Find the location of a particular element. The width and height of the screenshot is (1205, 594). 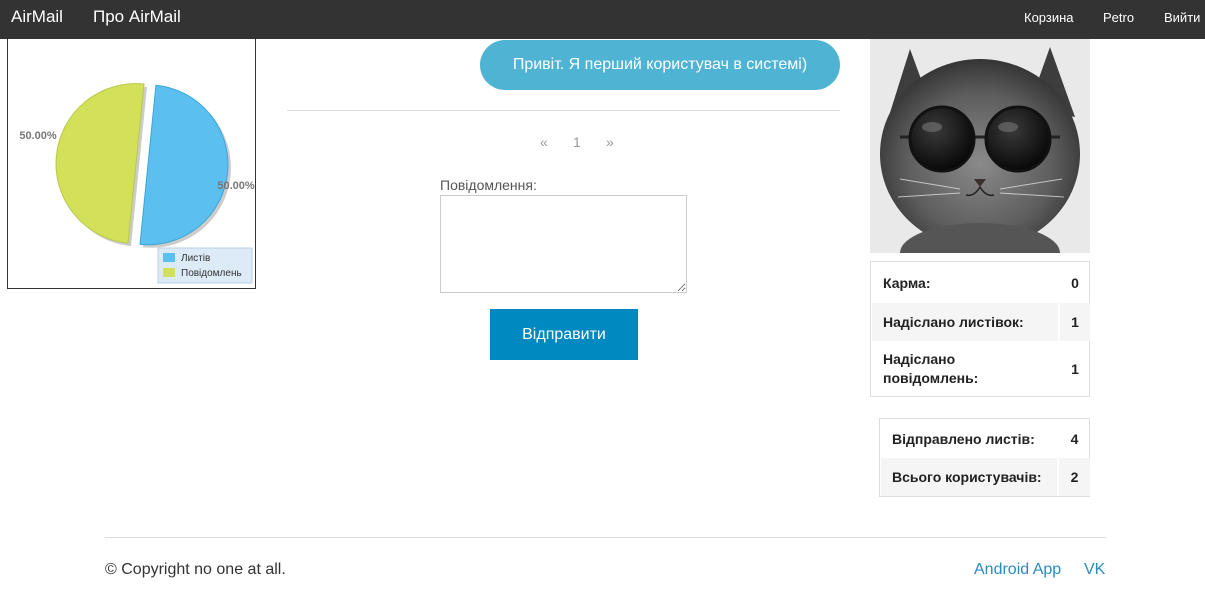

nav-about-link: Про AirMail is located at coordinates (137, 17).